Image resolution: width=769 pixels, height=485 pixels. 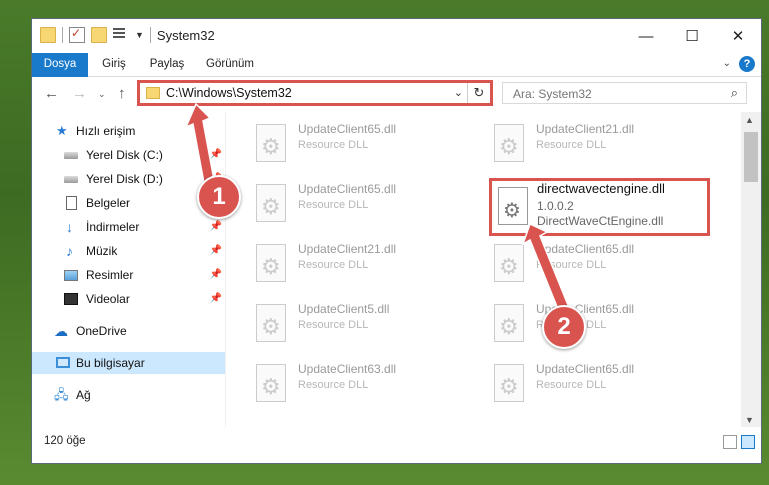 I want to click on arrow-to-file, so click(x=546, y=268).